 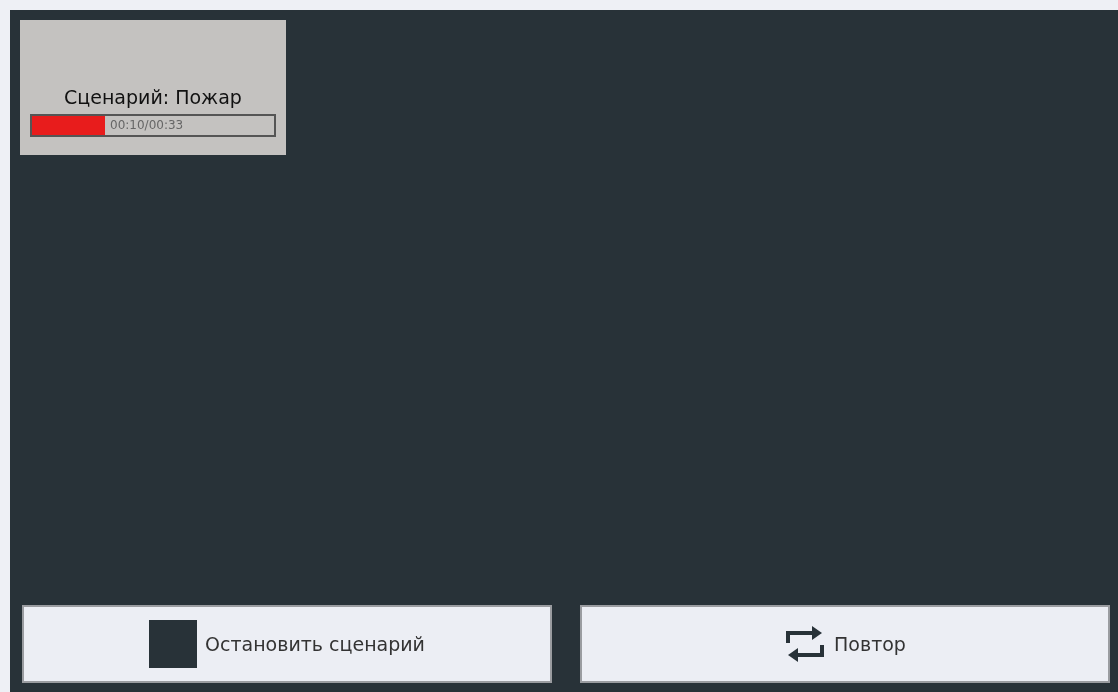 I want to click on progress-time: 00:10/00:33, so click(x=147, y=125).